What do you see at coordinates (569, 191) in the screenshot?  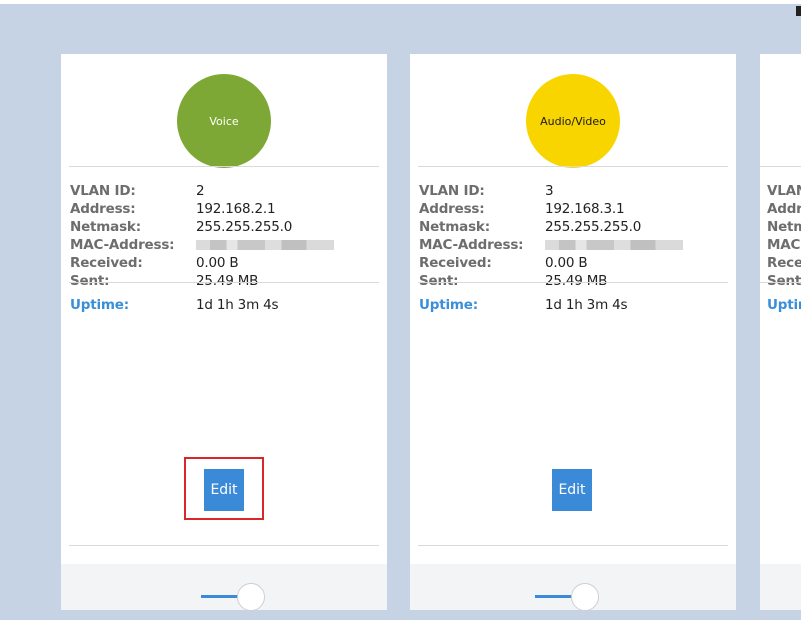 I see `row-vlan-id: VLAN ID: 3` at bounding box center [569, 191].